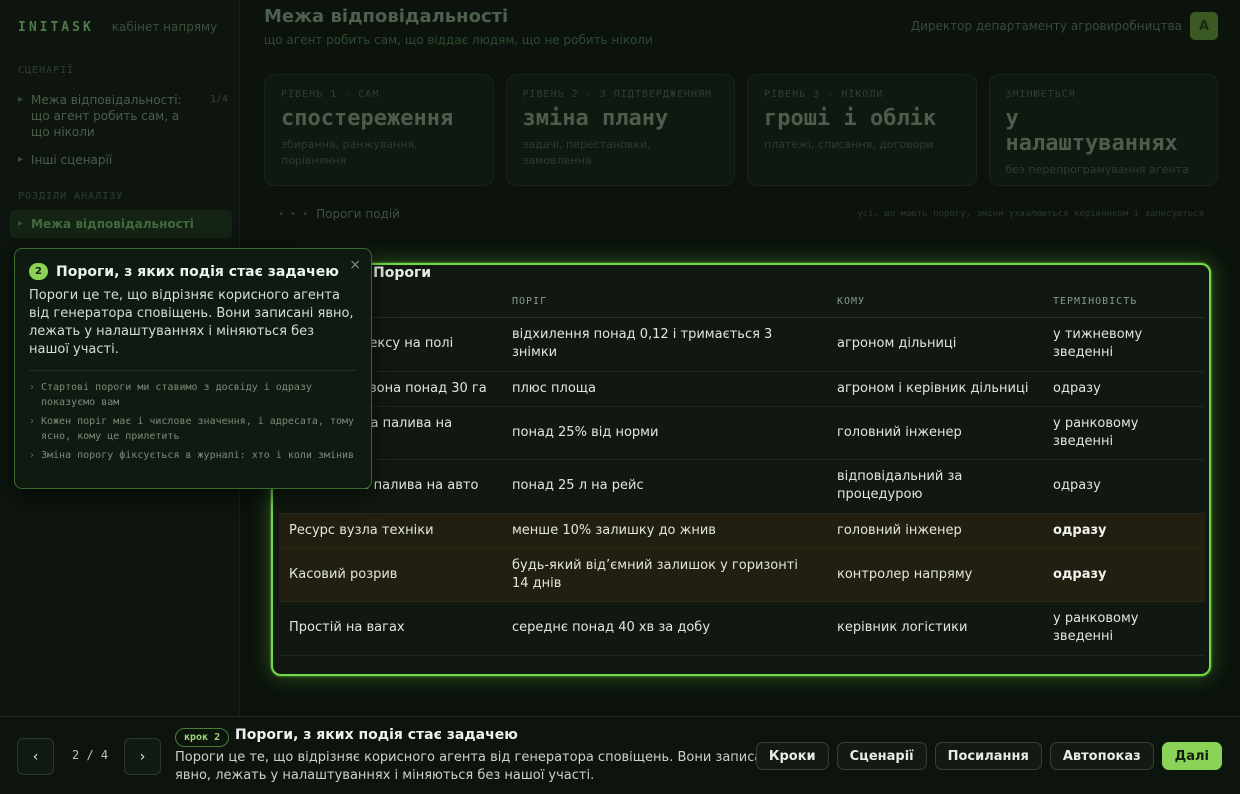  What do you see at coordinates (72, 160) in the screenshot?
I see `sidebar-item-label: Інші сценарії` at bounding box center [72, 160].